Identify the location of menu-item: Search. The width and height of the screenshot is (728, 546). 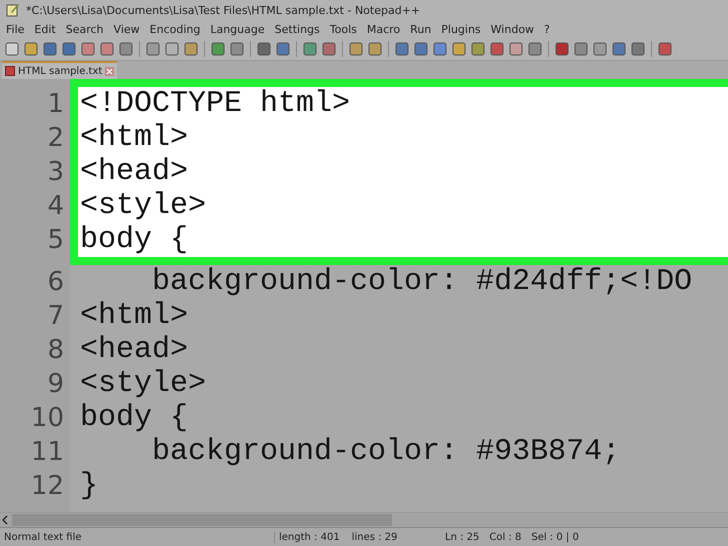
(85, 29).